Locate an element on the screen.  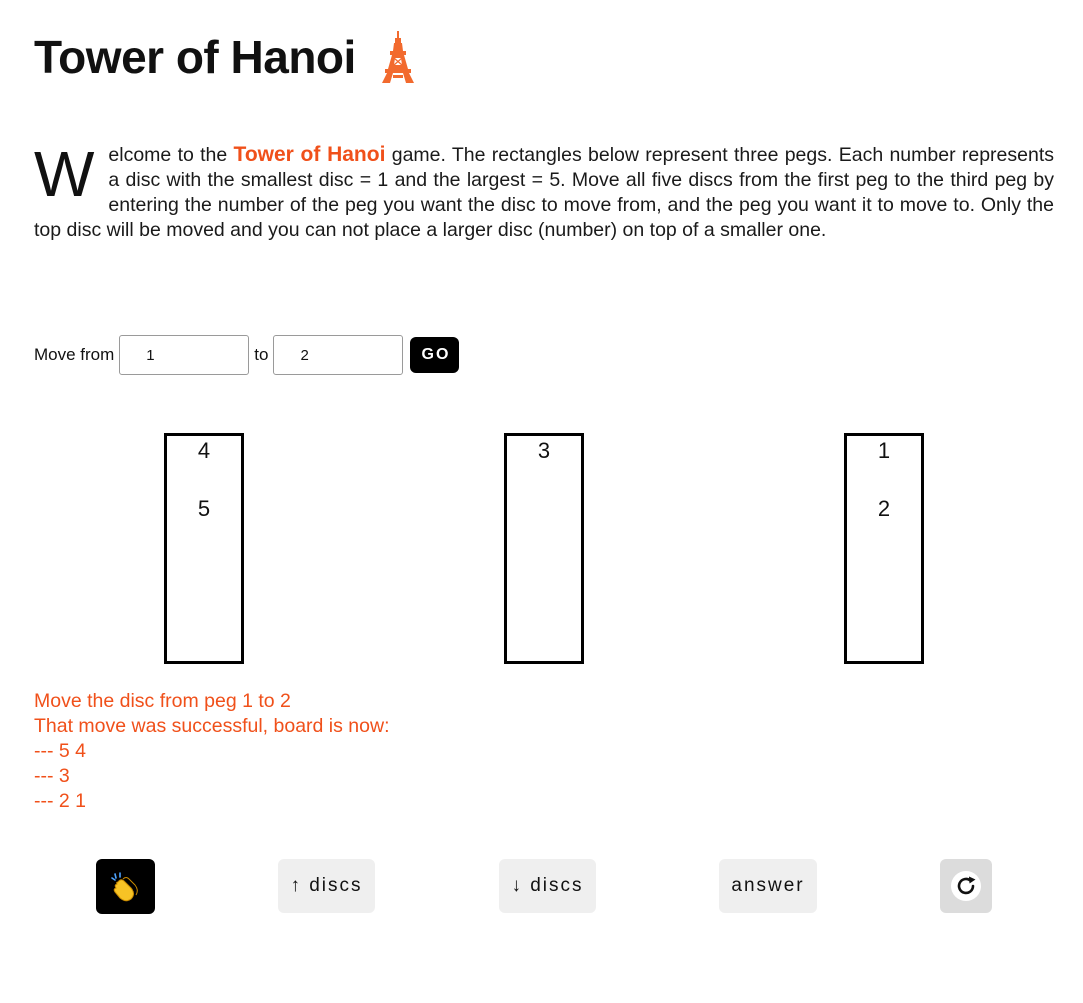
log-line: --- 5 4 is located at coordinates (60, 751).